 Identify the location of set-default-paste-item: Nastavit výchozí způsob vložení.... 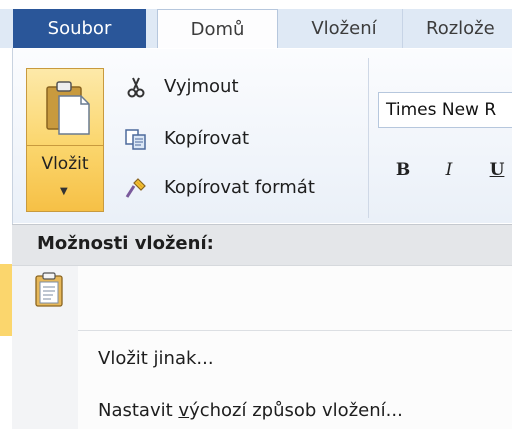
(250, 410).